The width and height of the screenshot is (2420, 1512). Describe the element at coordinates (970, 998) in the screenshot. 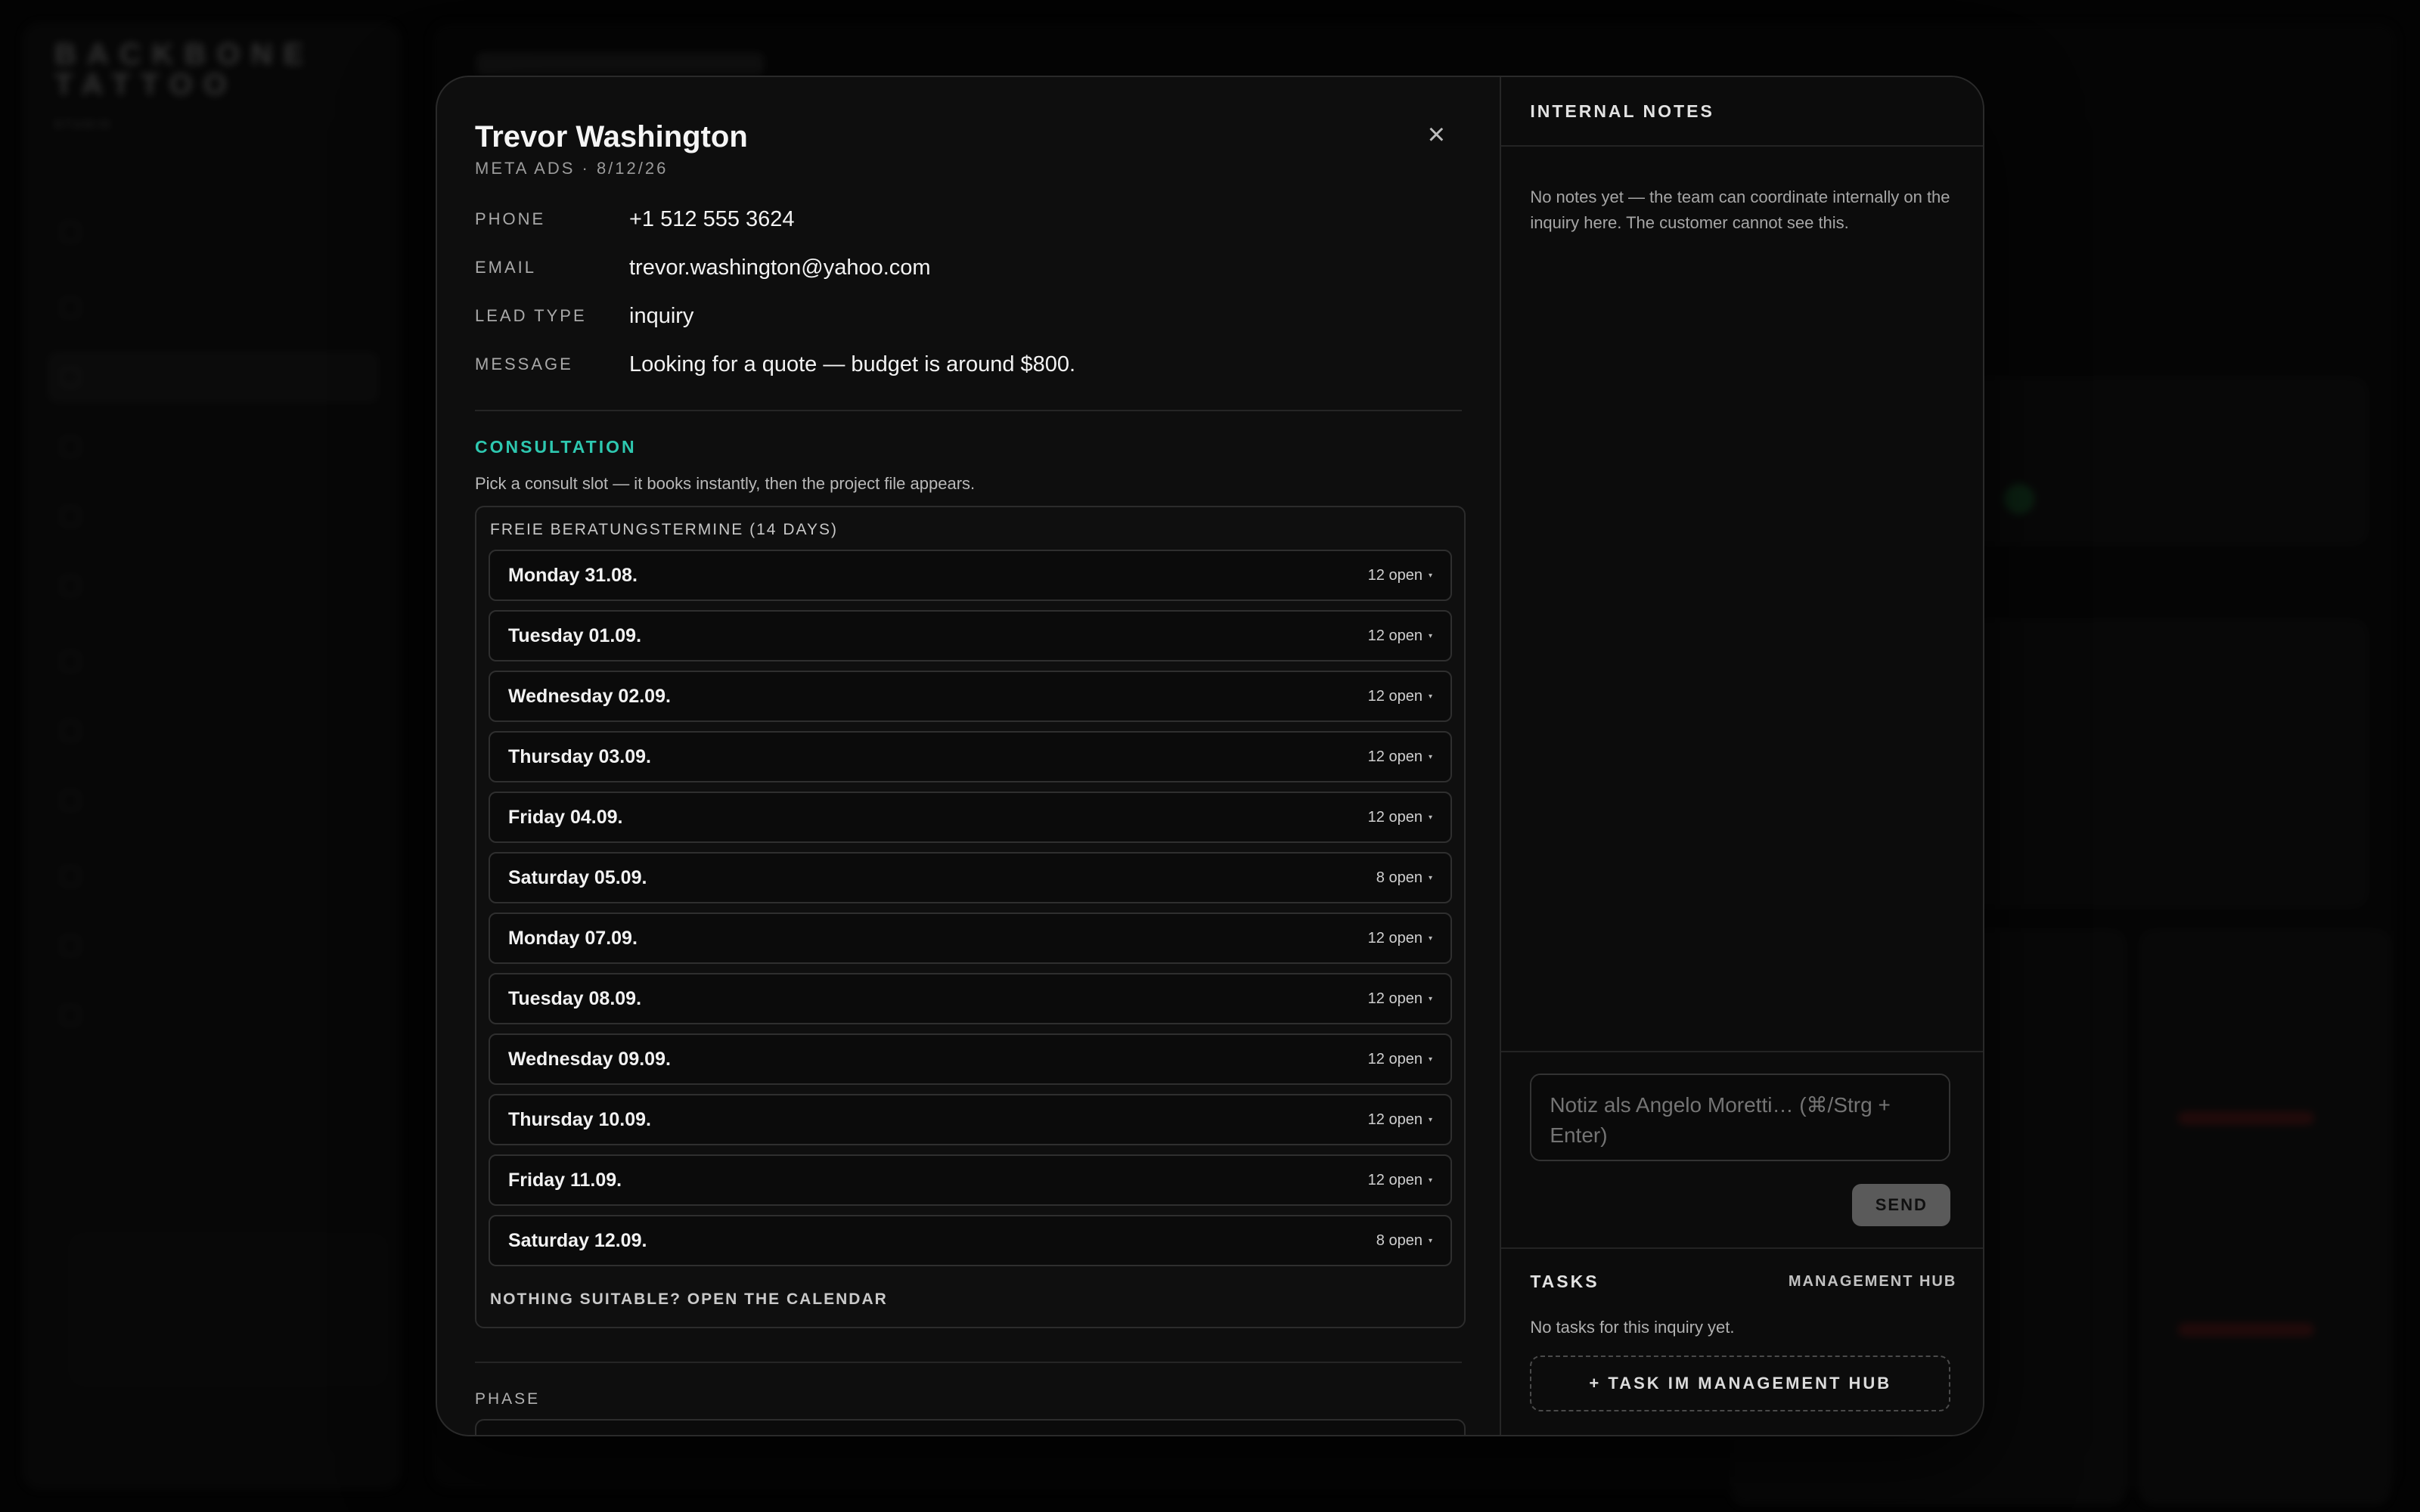

I see `slot-row: Tuesday 08.09. 12 open ▾` at that location.